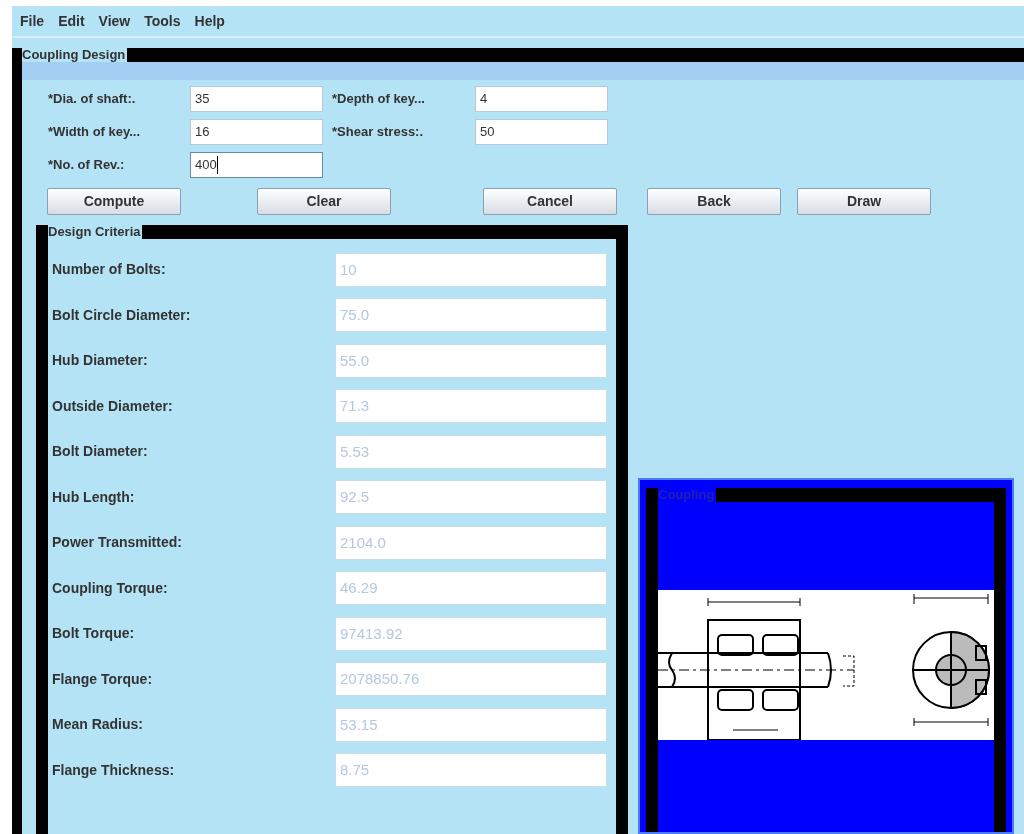 This screenshot has width=1024, height=834. Describe the element at coordinates (550, 201) in the screenshot. I see `action-button: Cancel` at that location.